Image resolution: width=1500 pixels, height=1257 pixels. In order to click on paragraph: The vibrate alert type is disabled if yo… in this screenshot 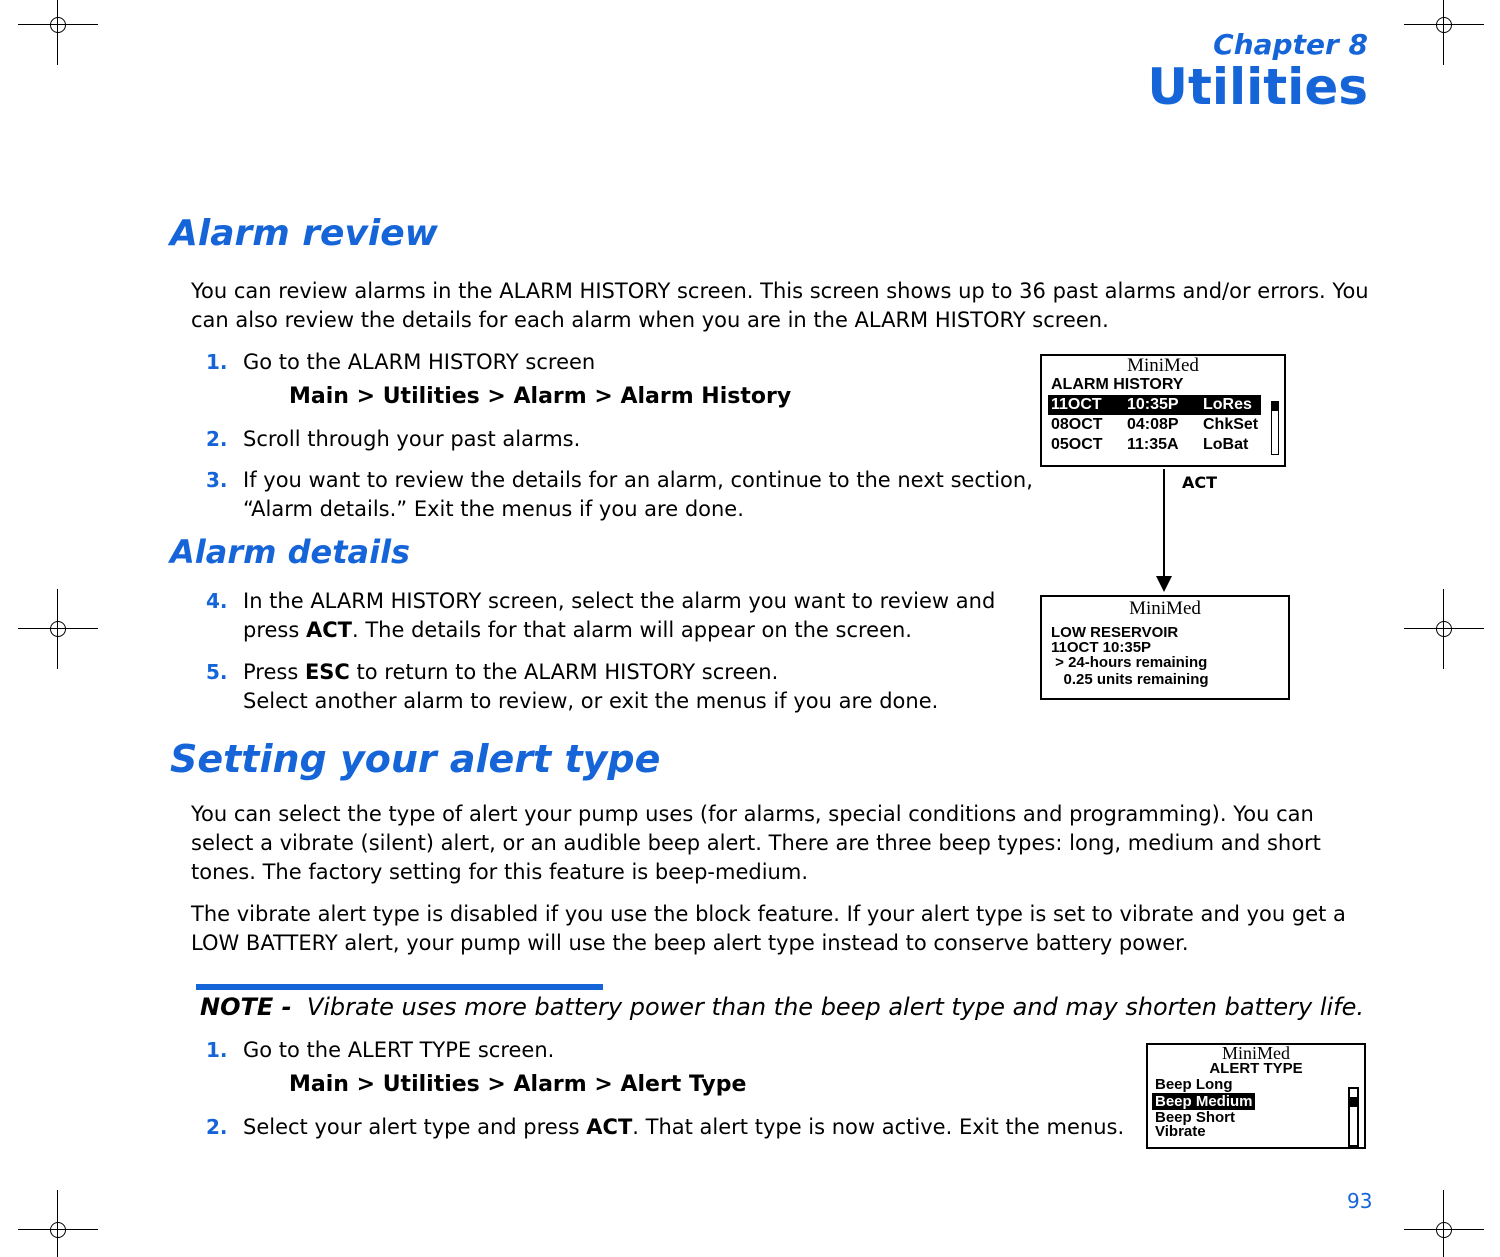, I will do `click(768, 928)`.